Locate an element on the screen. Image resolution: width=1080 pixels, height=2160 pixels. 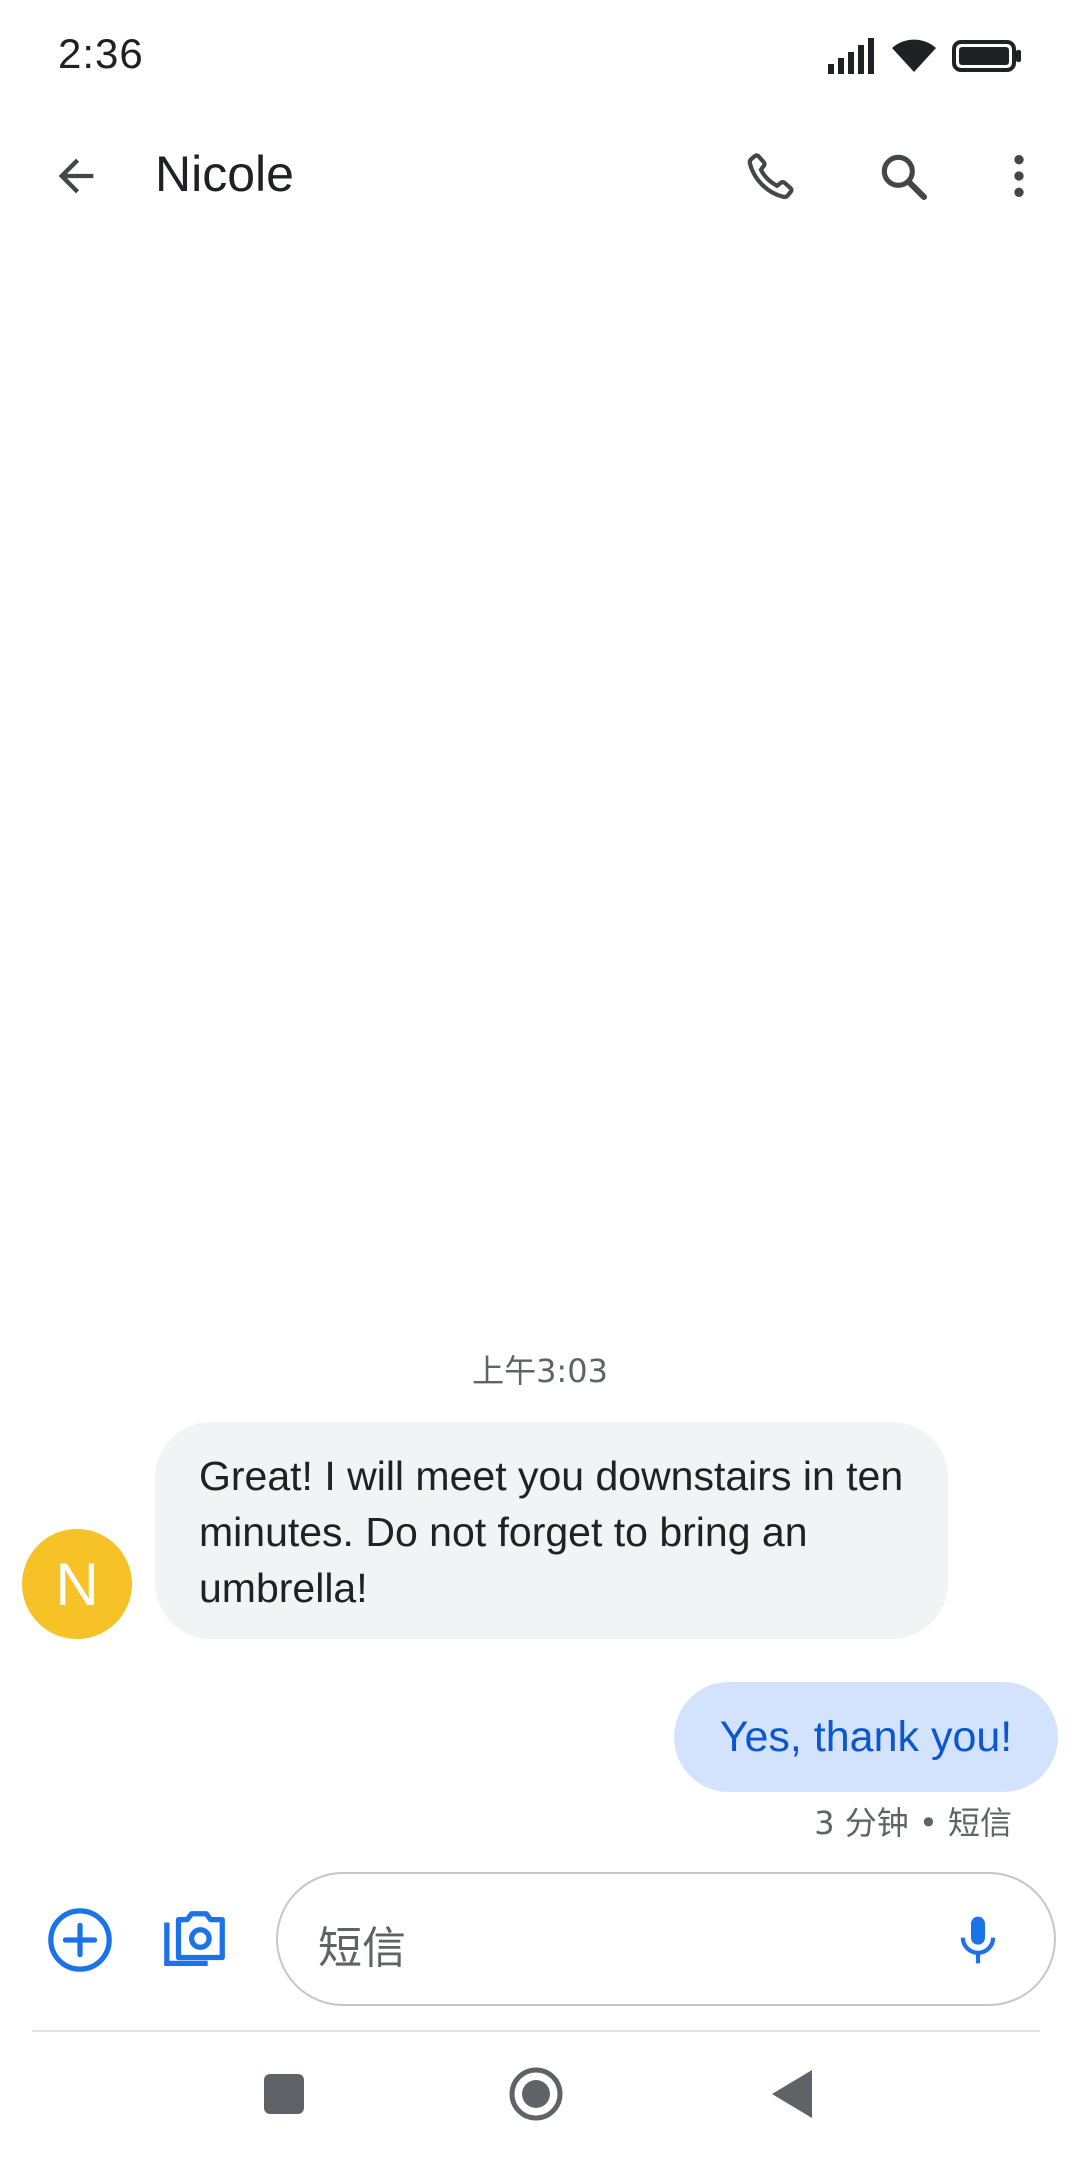
recents-button is located at coordinates (284, 2094).